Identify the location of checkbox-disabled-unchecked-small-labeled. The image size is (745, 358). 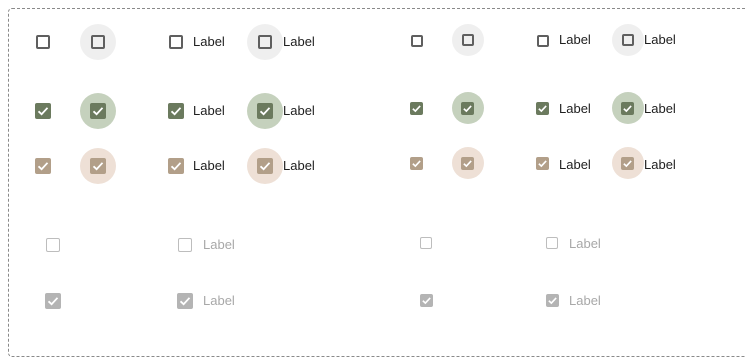
(552, 243).